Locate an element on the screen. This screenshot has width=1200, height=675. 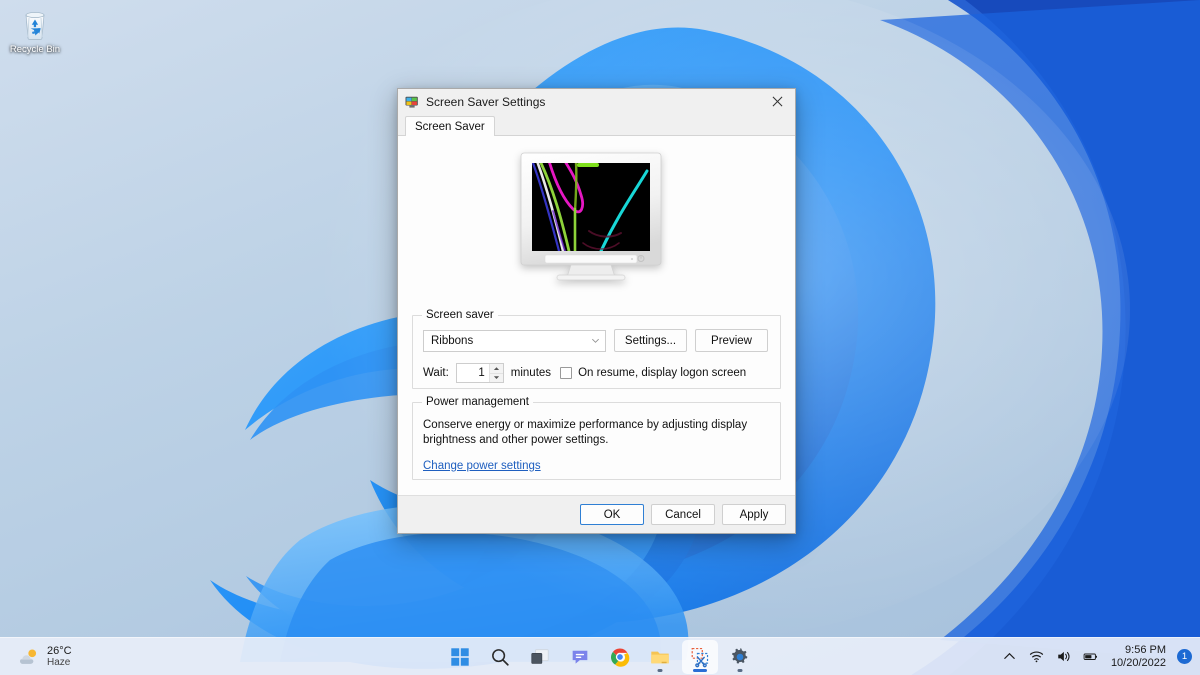
screensaver-select: Ribbons is located at coordinates (514, 340).